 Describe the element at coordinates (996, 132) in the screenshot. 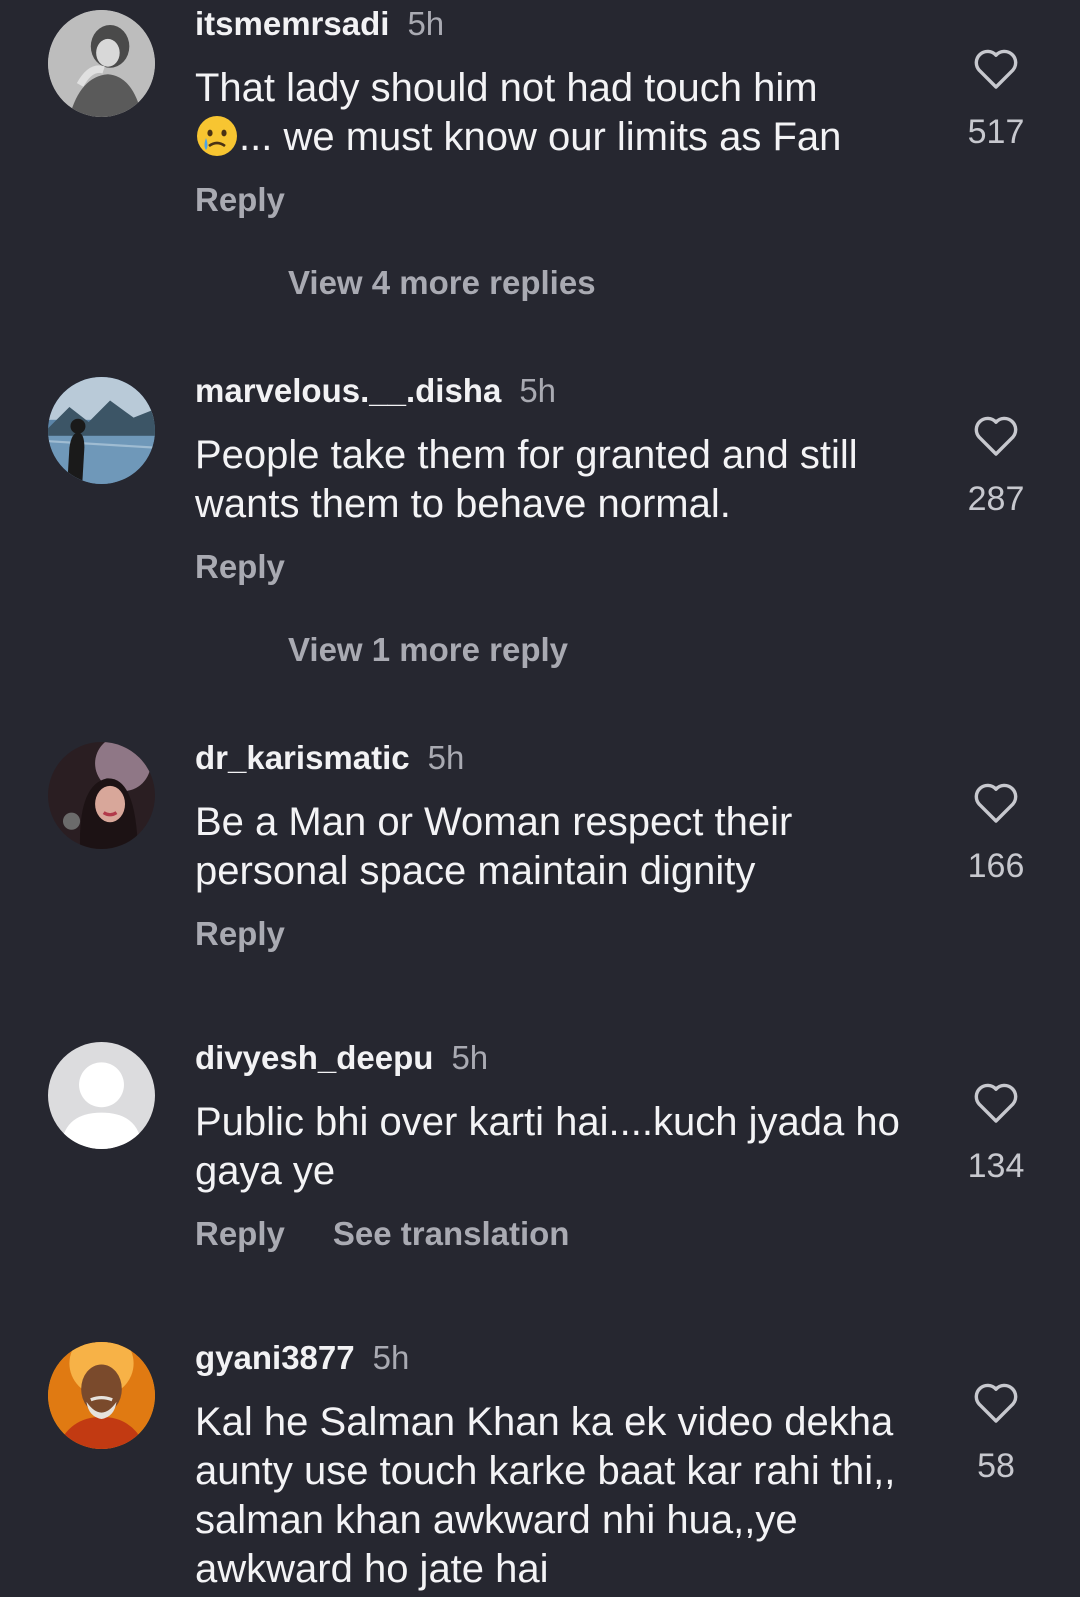

I see `like-count: 517` at that location.